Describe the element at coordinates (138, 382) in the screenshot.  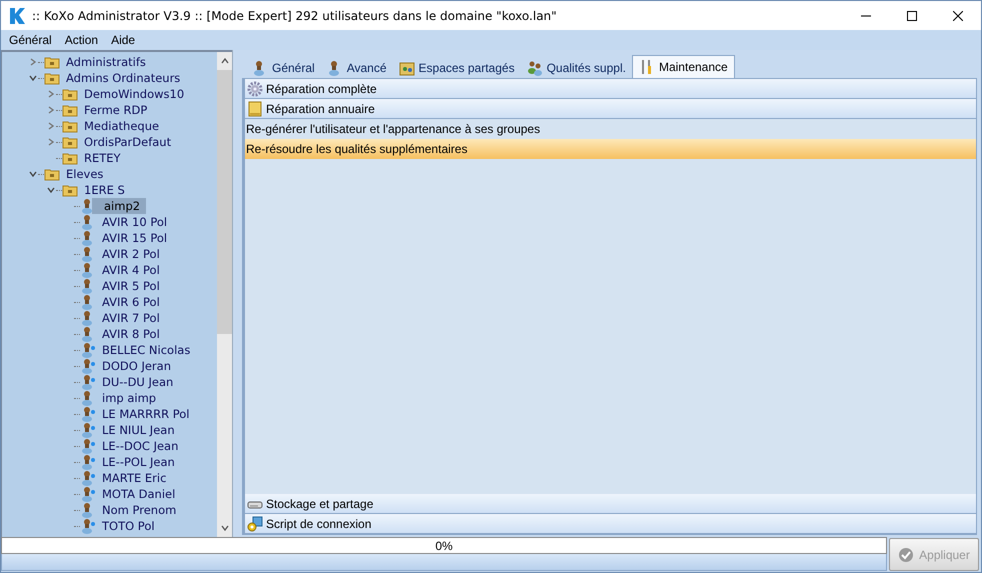
I see `tree-item: DU--DU Jean` at that location.